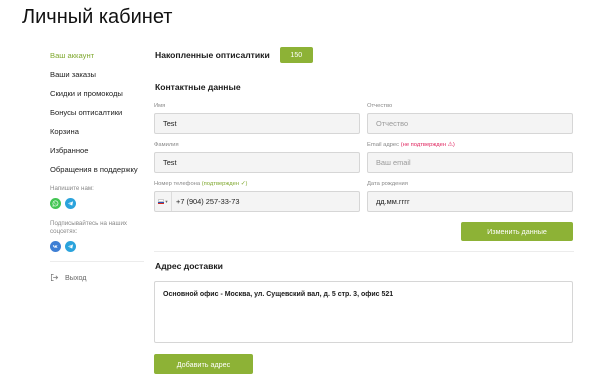  I want to click on birthdate-field: Дата рождения дд.мм.гггг, so click(470, 196).